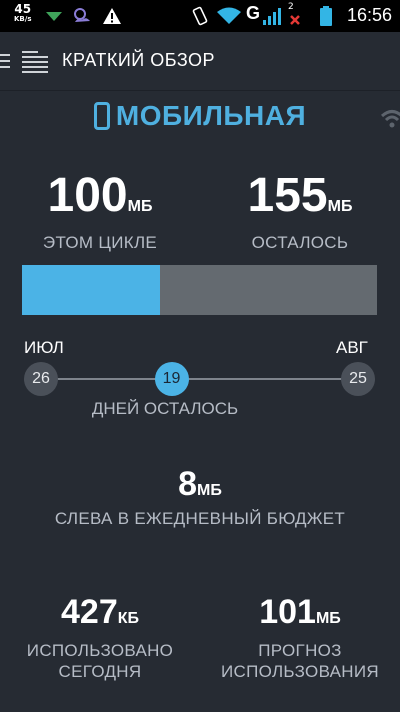 The width and height of the screenshot is (400, 712). Describe the element at coordinates (272, 16) in the screenshot. I see `cellular-signal-icon` at that location.